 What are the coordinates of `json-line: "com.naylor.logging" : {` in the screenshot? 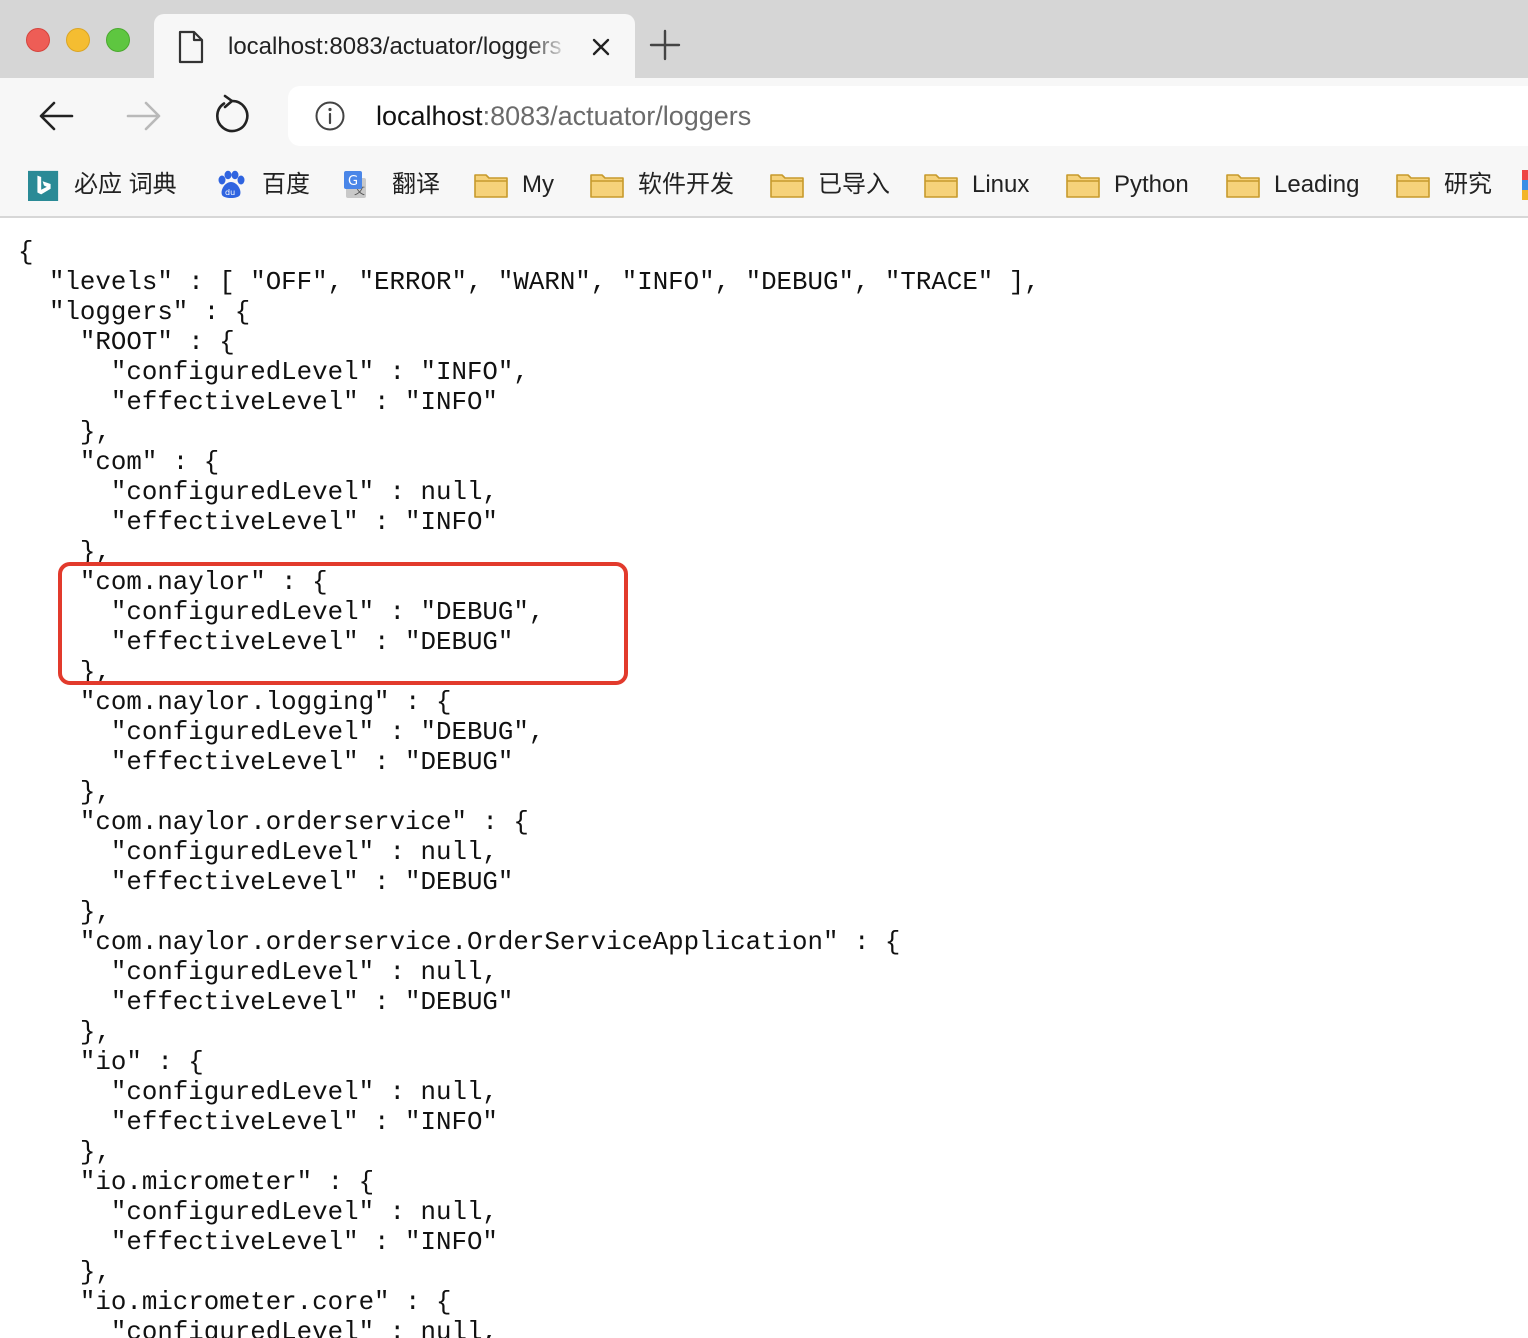 It's located at (235, 702).